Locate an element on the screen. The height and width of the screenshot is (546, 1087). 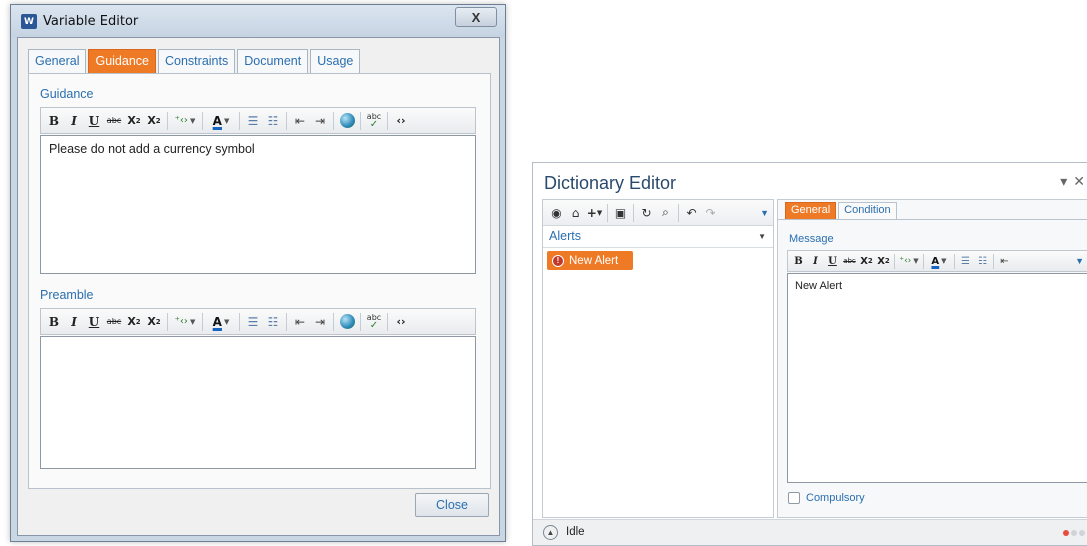
chevron-down-icon: ▼ is located at coordinates (762, 236).